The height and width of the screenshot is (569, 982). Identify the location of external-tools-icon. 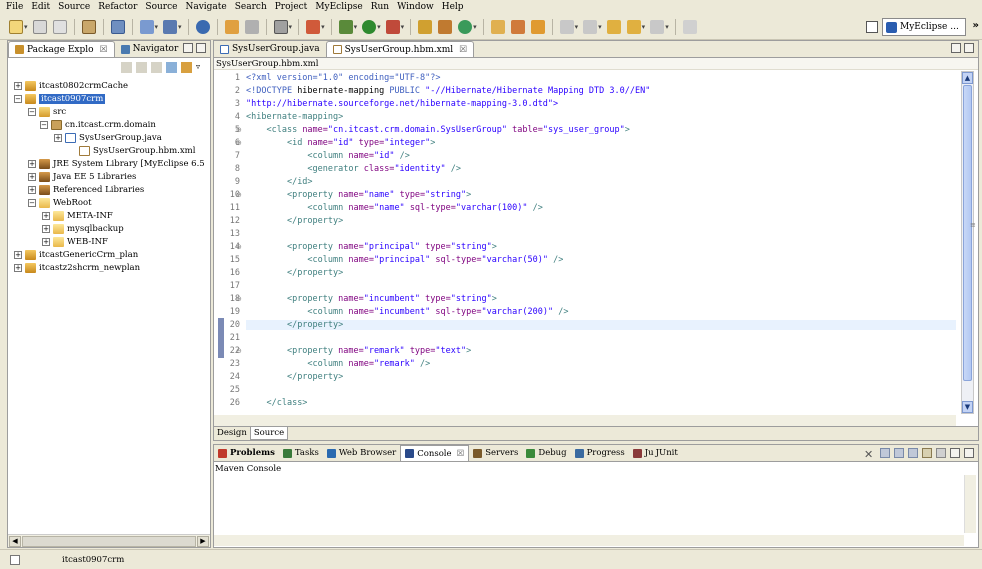
(313, 27).